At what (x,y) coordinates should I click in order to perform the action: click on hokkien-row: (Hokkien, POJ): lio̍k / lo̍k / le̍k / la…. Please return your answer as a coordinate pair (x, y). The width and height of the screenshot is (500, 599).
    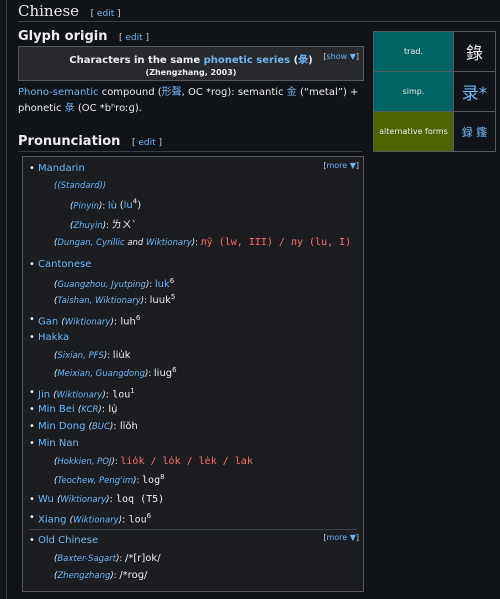
    Looking at the image, I should click on (153, 461).